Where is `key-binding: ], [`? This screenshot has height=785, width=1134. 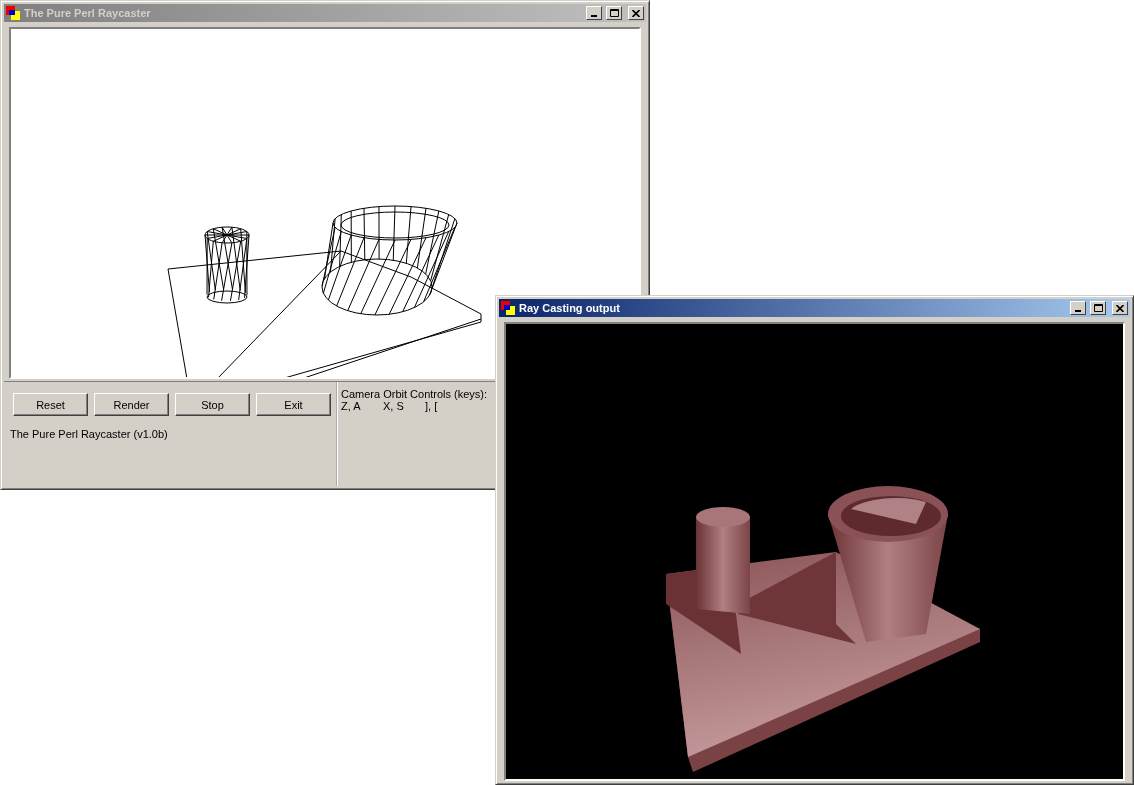
key-binding: ], [ is located at coordinates (432, 406).